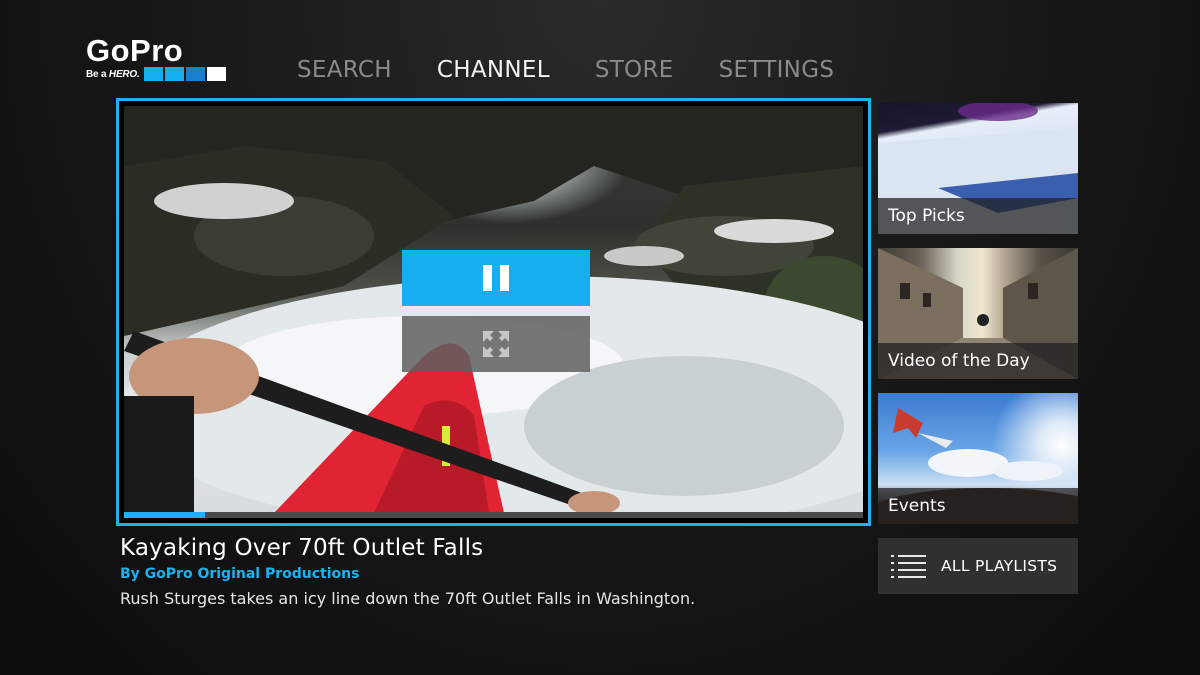  Describe the element at coordinates (978, 216) in the screenshot. I see `card-label: Top Picks` at that location.